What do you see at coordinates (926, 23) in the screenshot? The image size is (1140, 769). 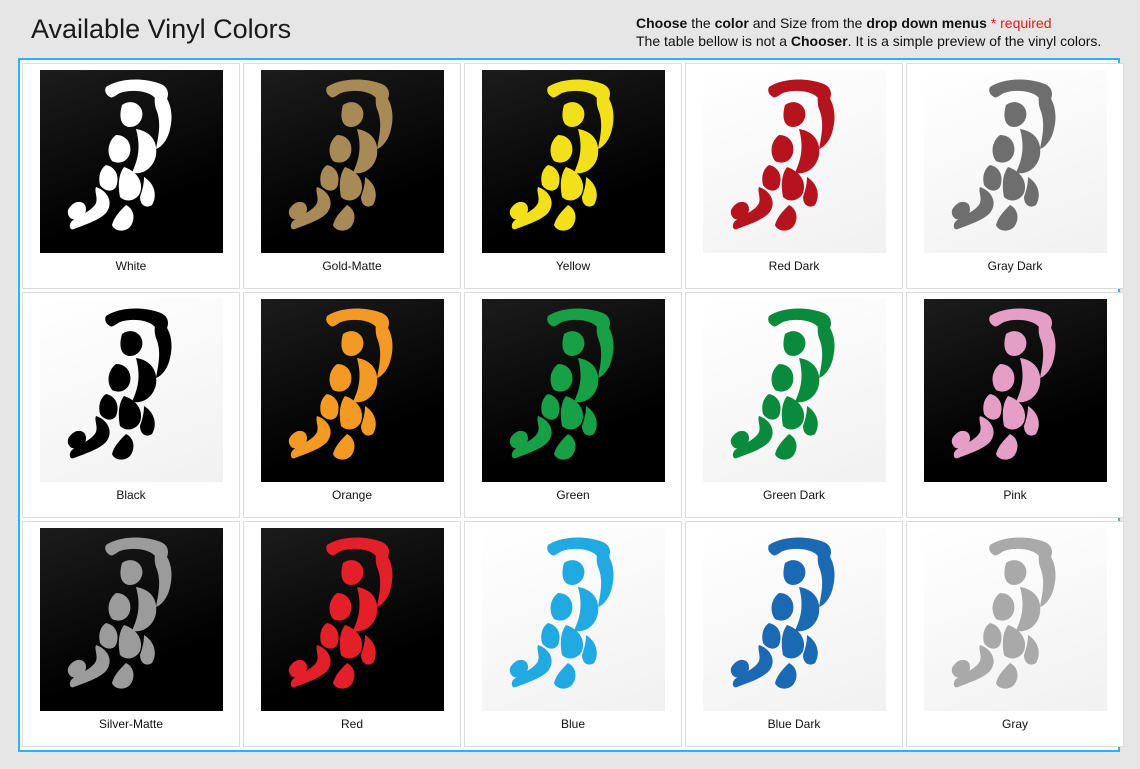 I see `drop-down-menus-word: drop down menus` at bounding box center [926, 23].